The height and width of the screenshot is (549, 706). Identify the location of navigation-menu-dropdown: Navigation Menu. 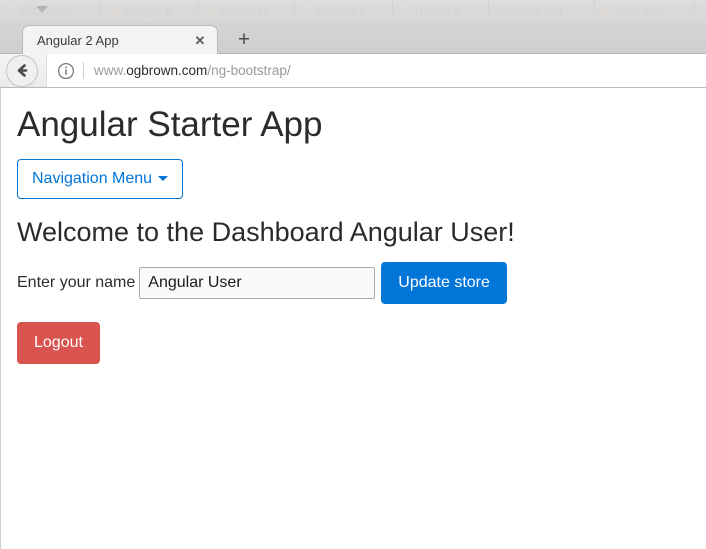
(100, 178).